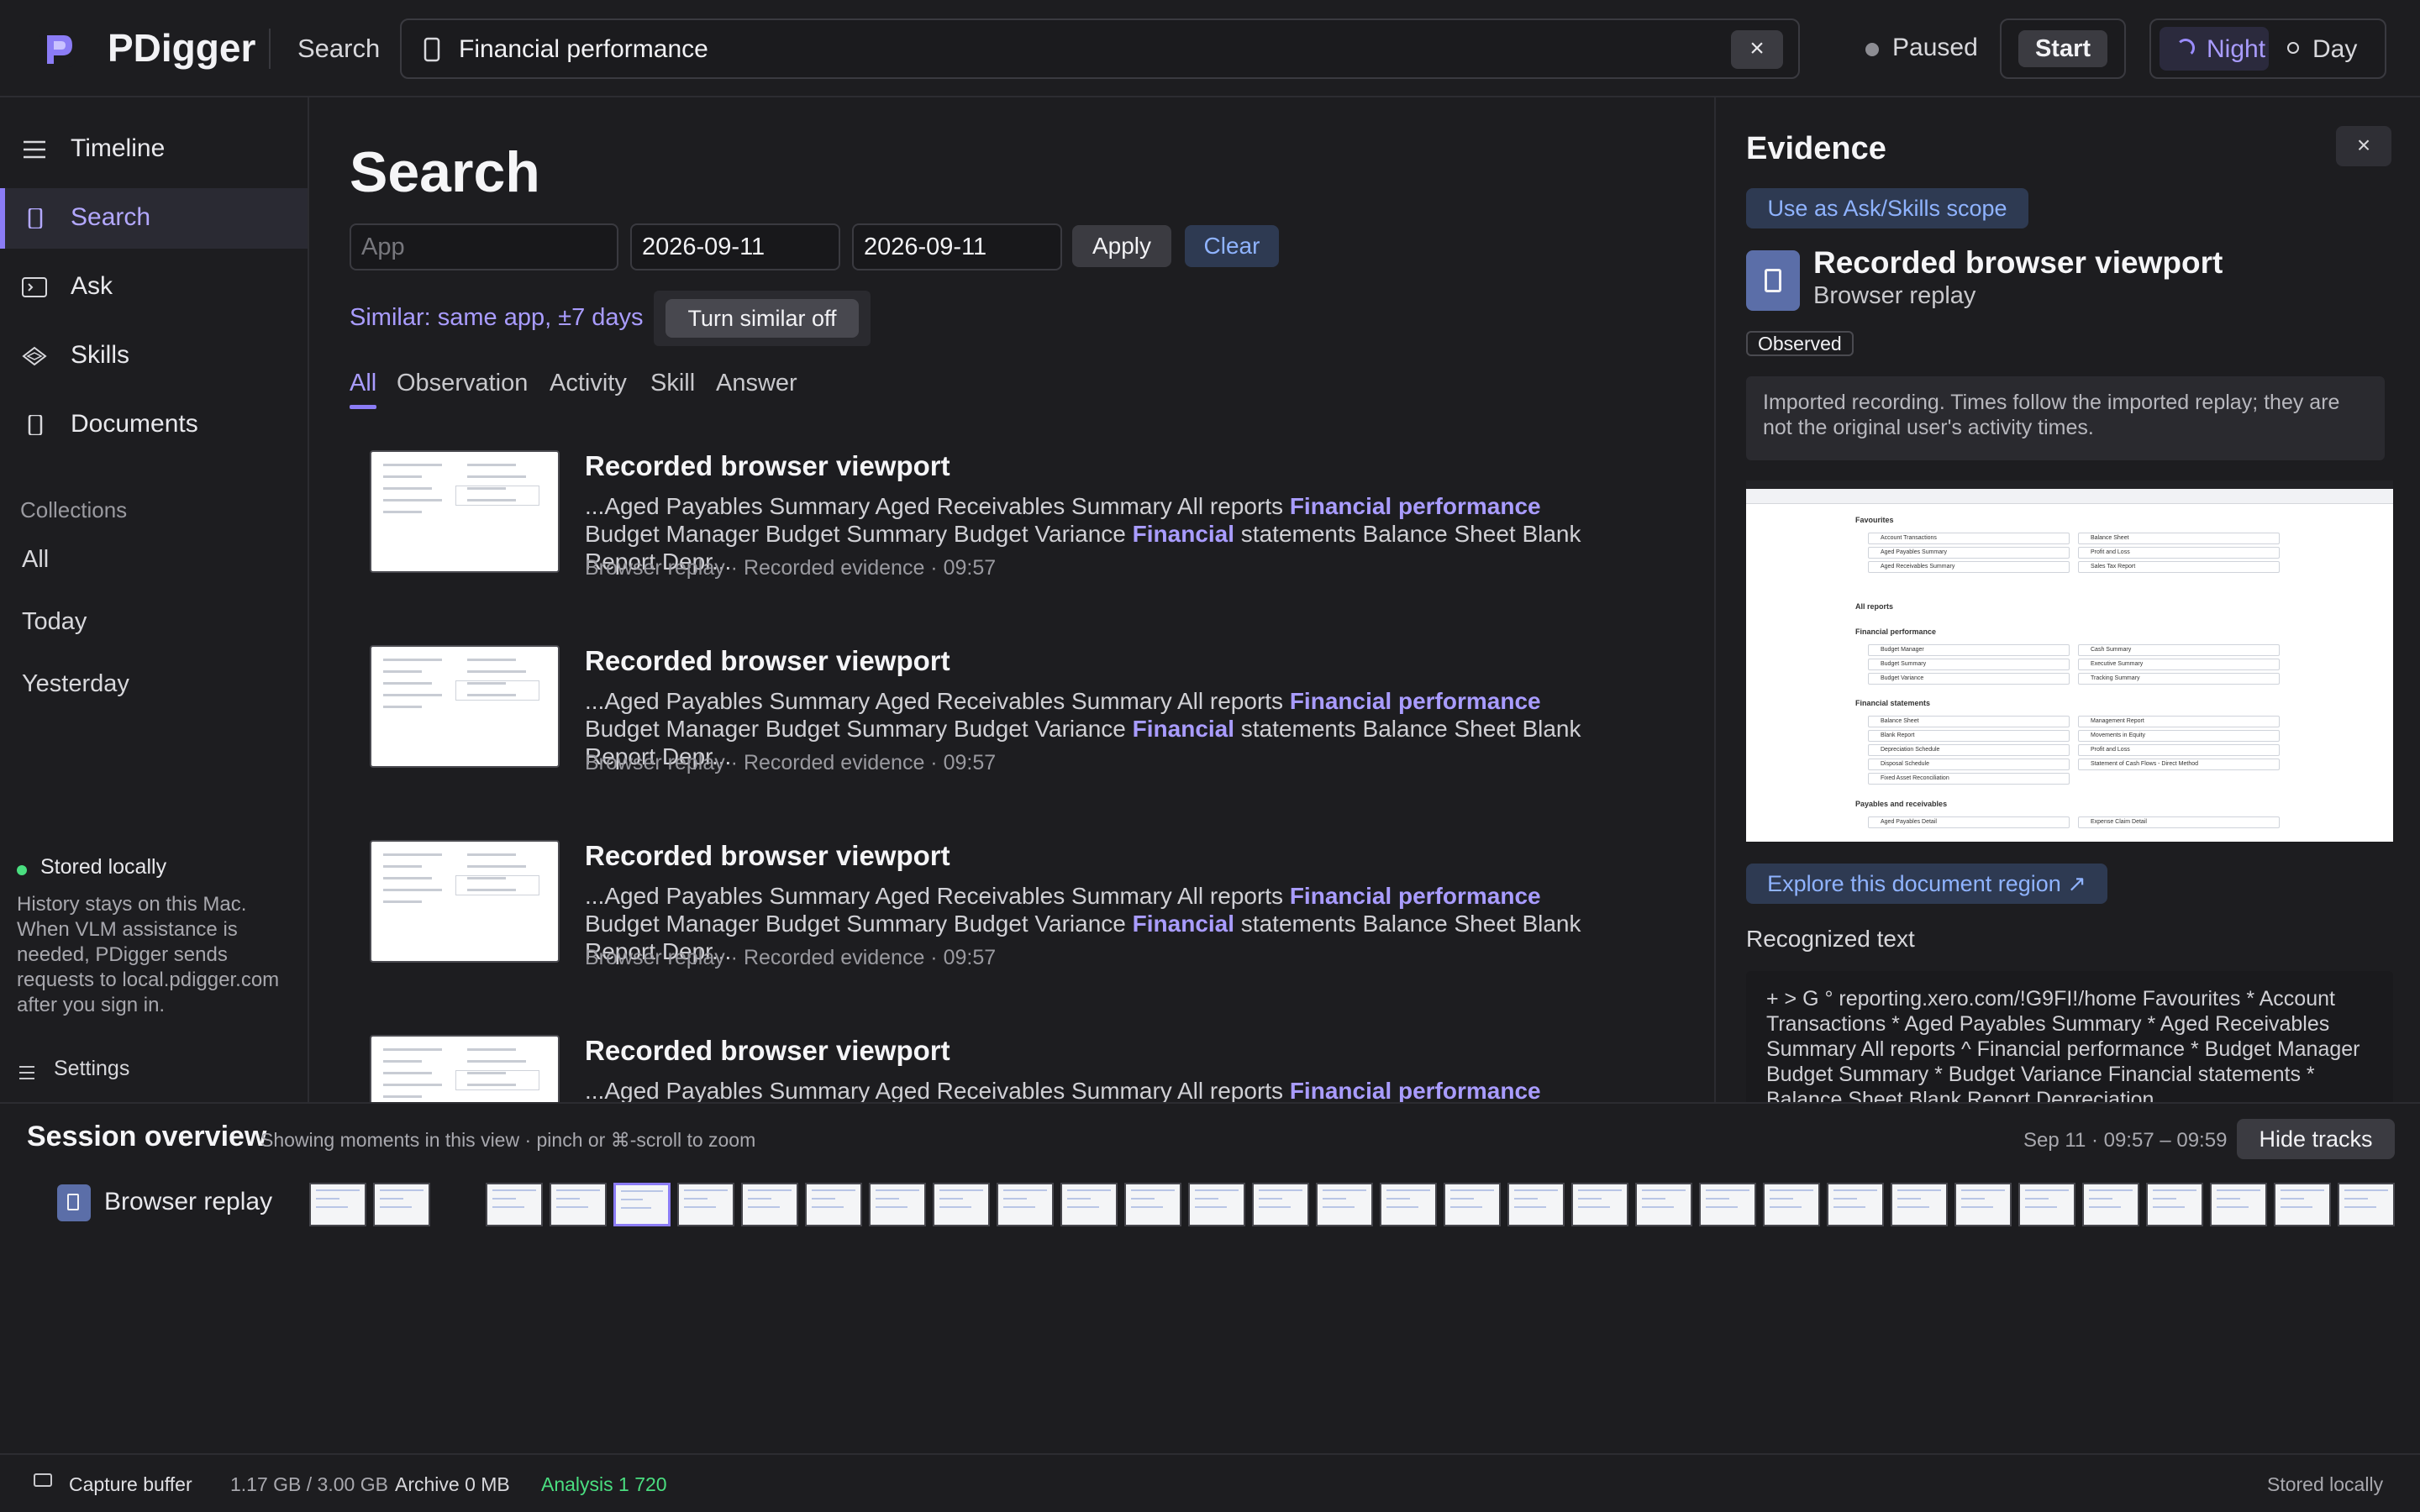 The height and width of the screenshot is (1512, 2420). I want to click on active-tab-indicator, so click(363, 407).